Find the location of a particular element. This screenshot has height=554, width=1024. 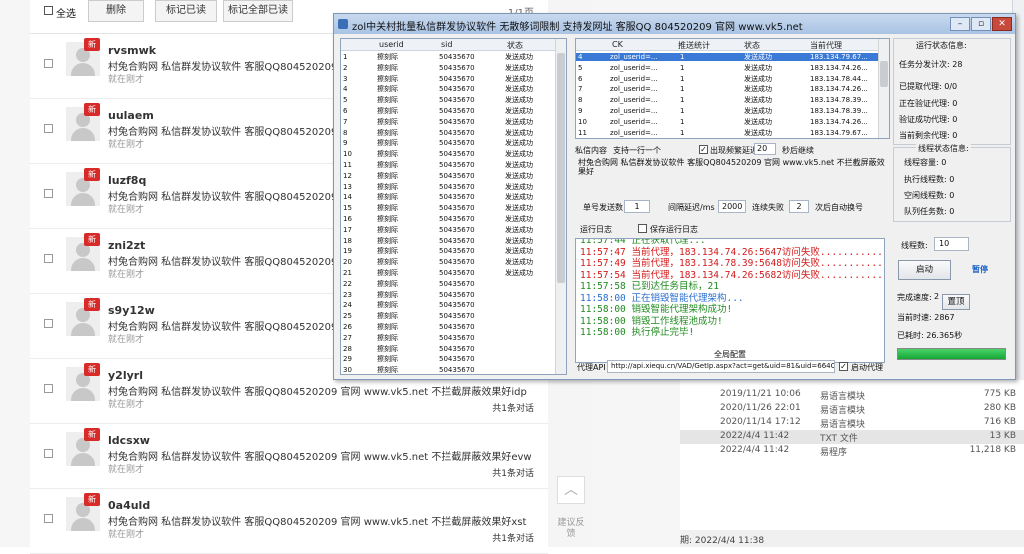

userid-row: 28 擦刻际 50435670 is located at coordinates (453, 349).